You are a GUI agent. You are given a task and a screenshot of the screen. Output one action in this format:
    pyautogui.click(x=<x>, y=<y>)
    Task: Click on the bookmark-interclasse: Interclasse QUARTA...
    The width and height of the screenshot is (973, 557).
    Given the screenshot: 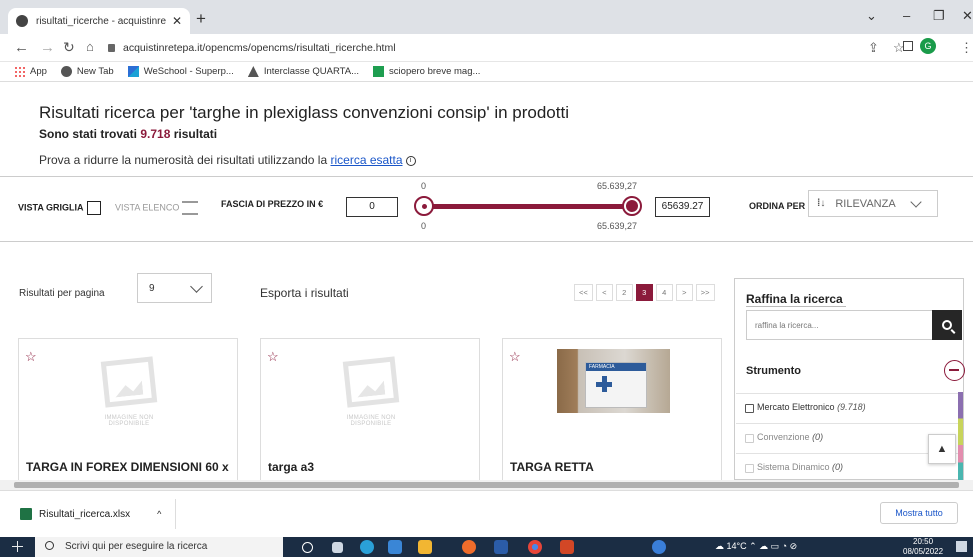 What is the action you would take?
    pyautogui.click(x=303, y=71)
    